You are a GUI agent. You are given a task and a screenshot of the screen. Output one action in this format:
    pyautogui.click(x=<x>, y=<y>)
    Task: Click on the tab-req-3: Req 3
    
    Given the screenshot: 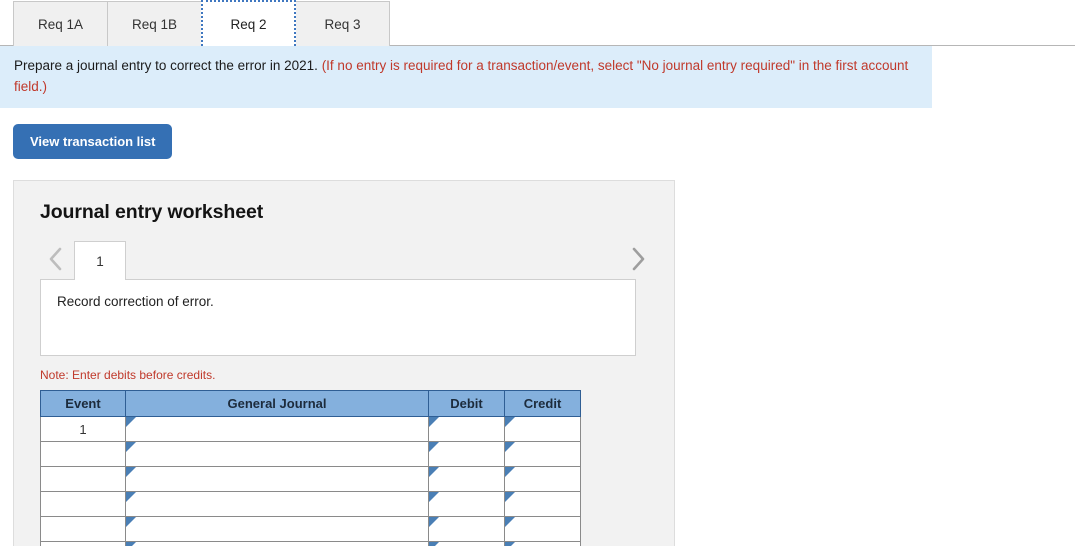 What is the action you would take?
    pyautogui.click(x=342, y=23)
    